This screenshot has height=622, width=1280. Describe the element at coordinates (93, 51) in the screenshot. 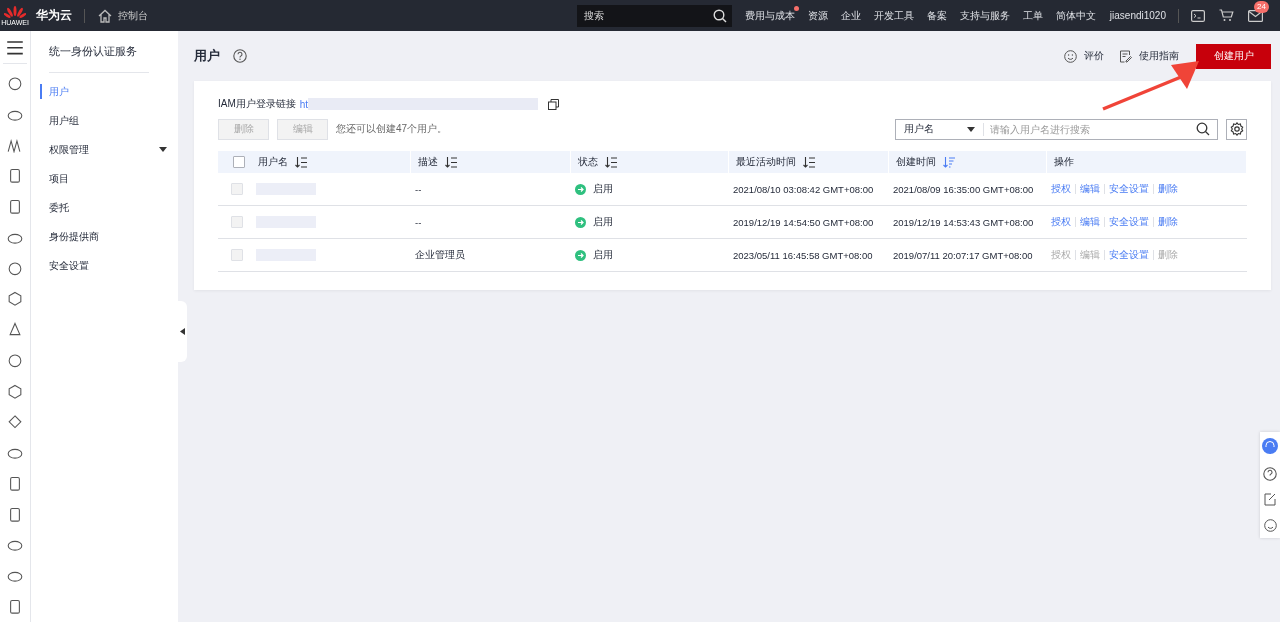

I see `sidebar-title: 统一身份认证服务` at that location.